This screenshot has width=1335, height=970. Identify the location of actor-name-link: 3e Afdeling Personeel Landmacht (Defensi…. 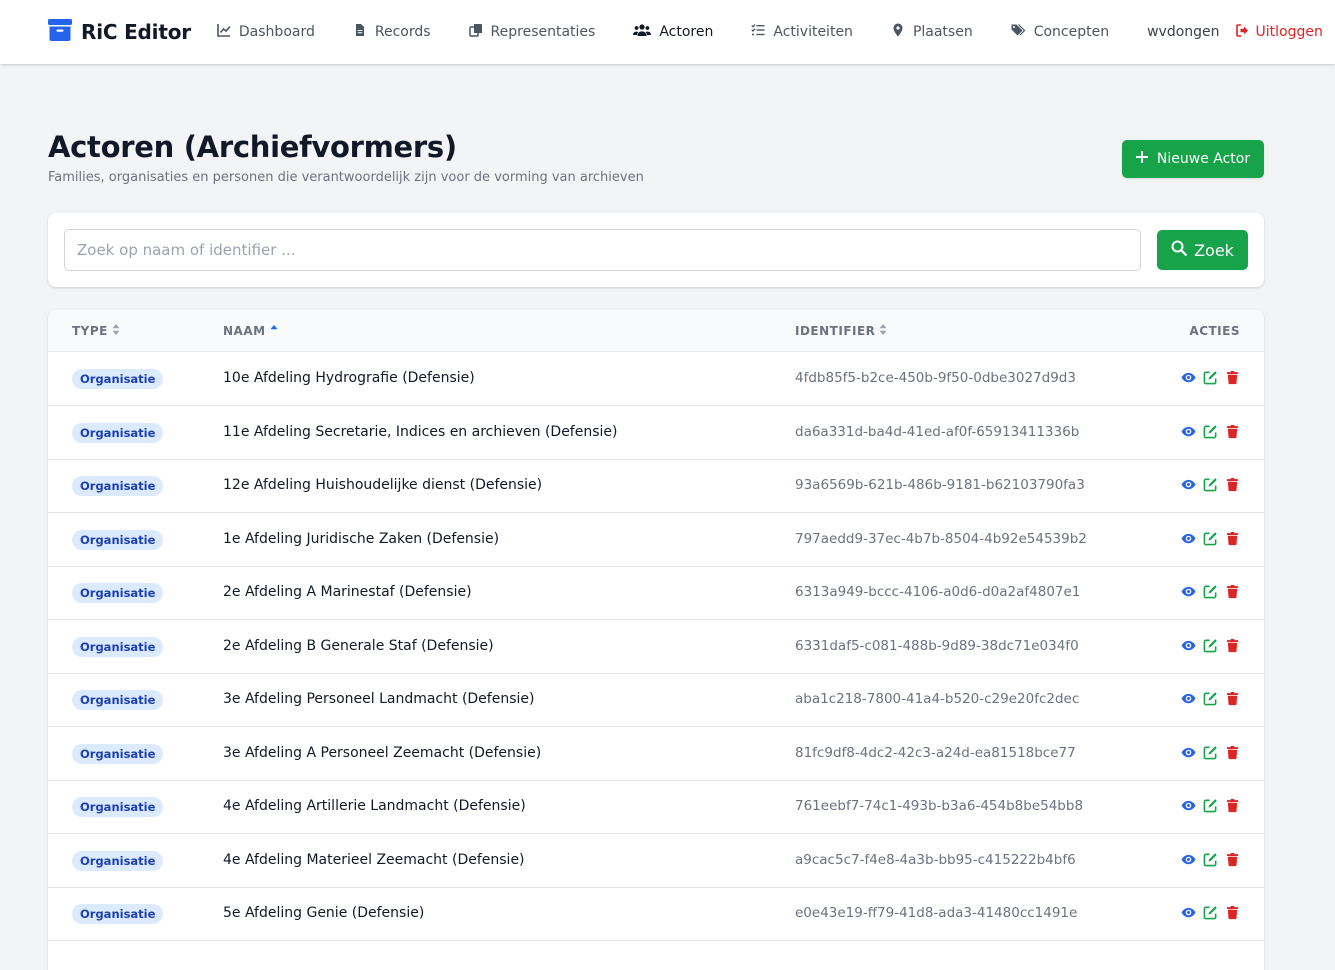
(378, 699).